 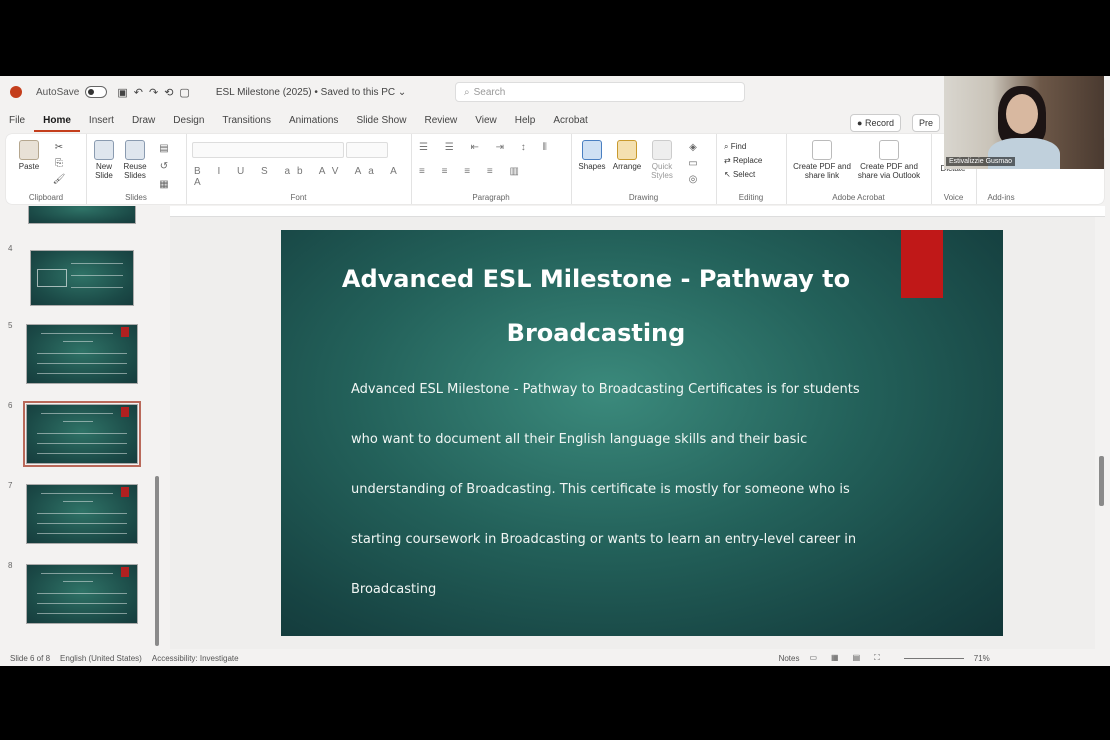 What do you see at coordinates (394, 589) in the screenshot?
I see `slide-body-line: Broadcasting` at bounding box center [394, 589].